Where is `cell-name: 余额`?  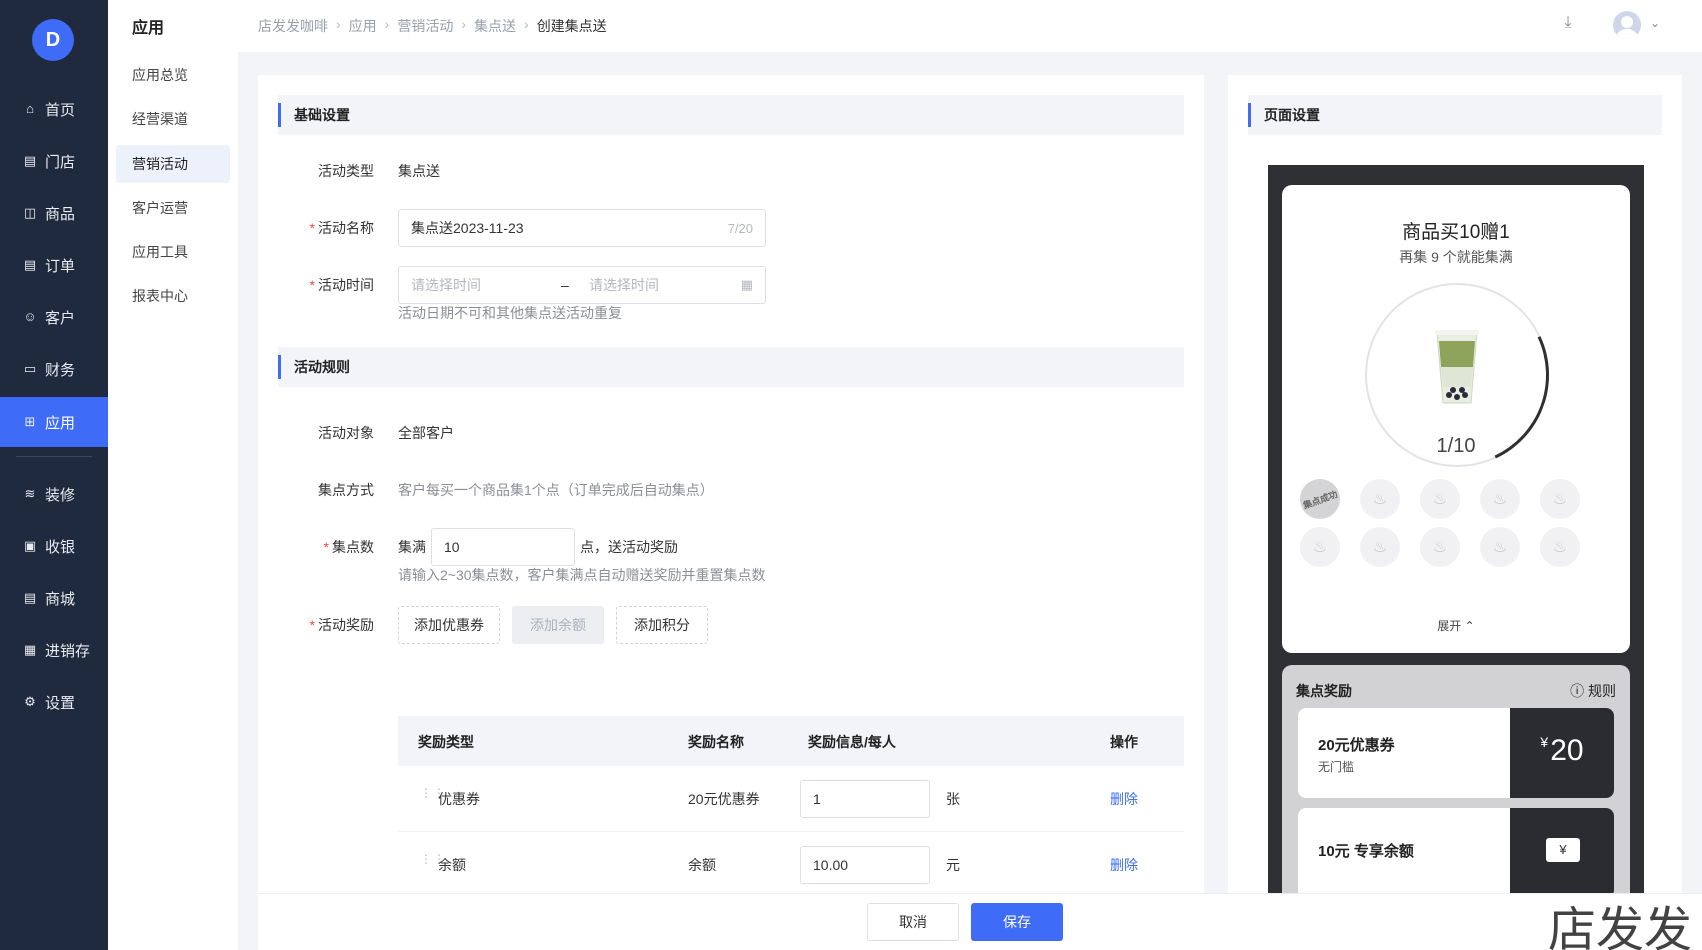
cell-name: 余额 is located at coordinates (702, 865).